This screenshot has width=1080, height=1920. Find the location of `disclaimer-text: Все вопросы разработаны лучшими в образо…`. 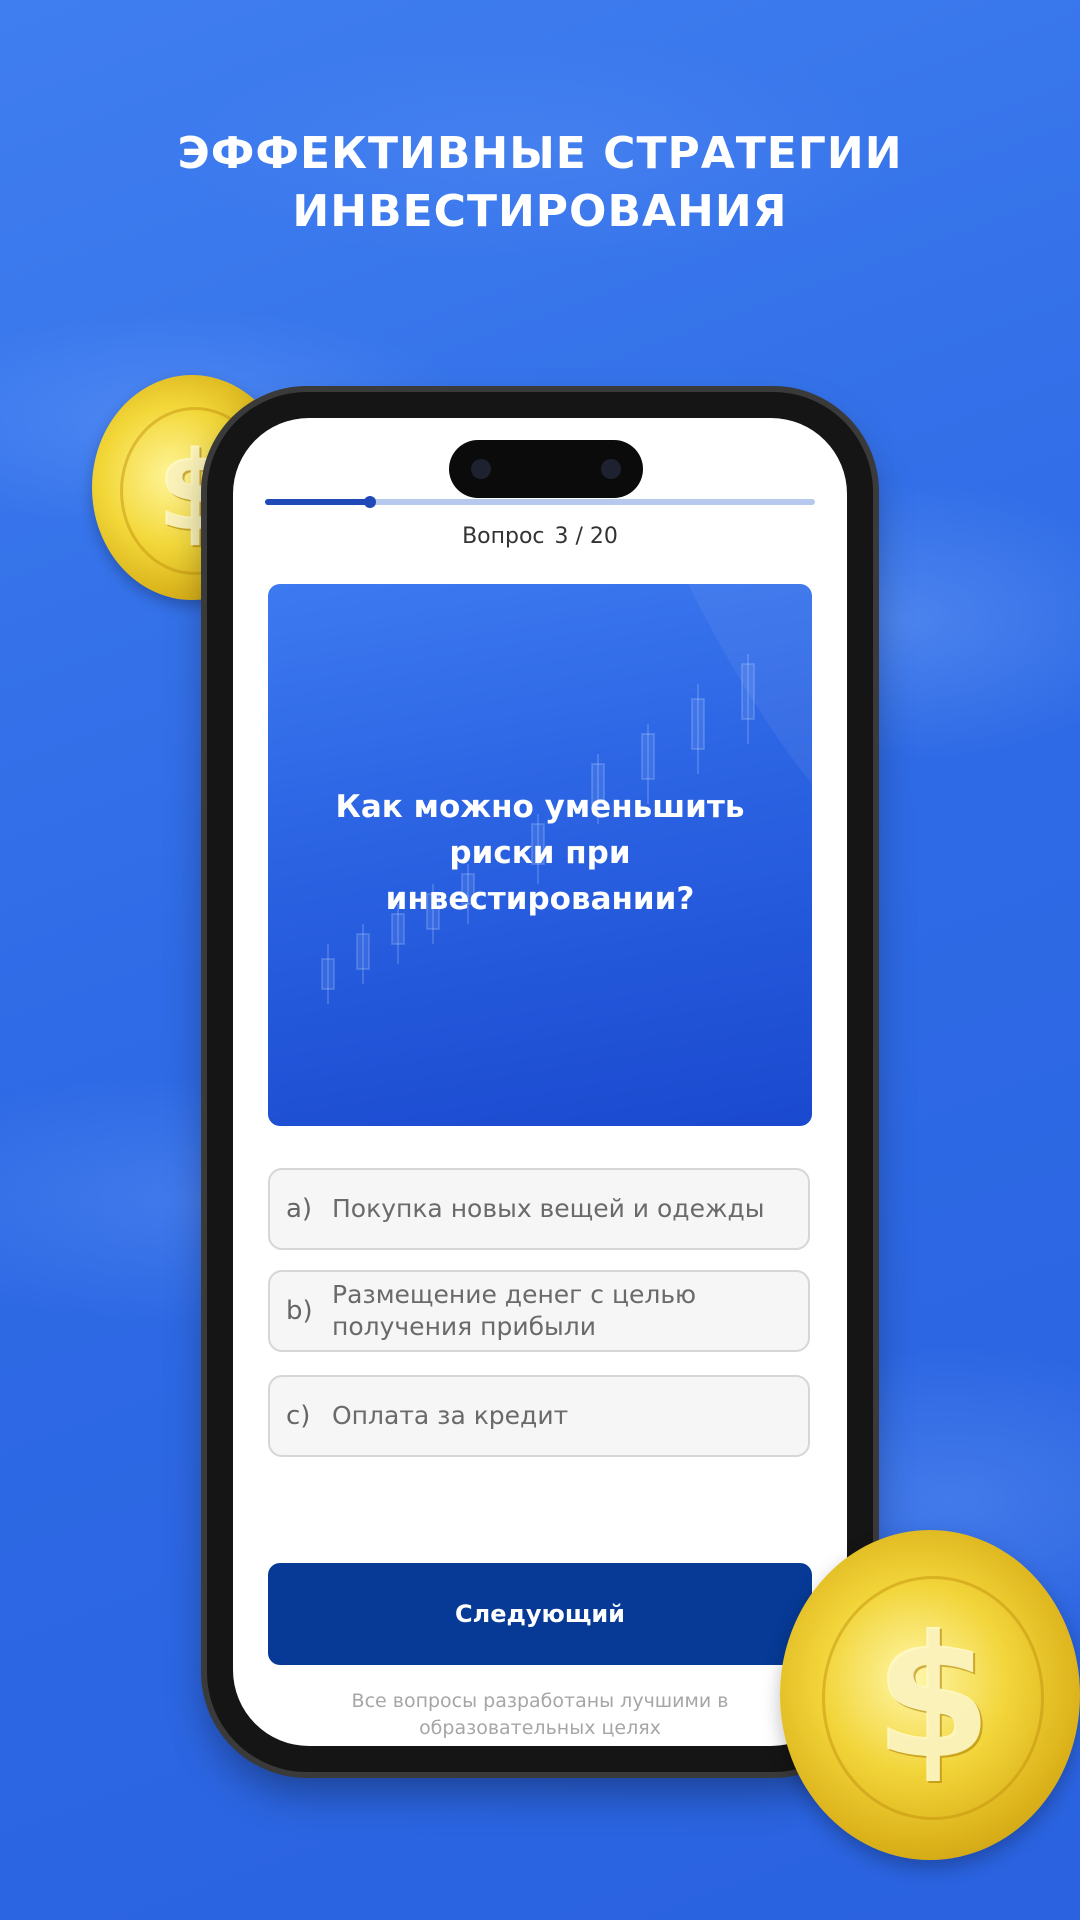

disclaimer-text: Все вопросы разработаны лучшими в образо… is located at coordinates (540, 1714).